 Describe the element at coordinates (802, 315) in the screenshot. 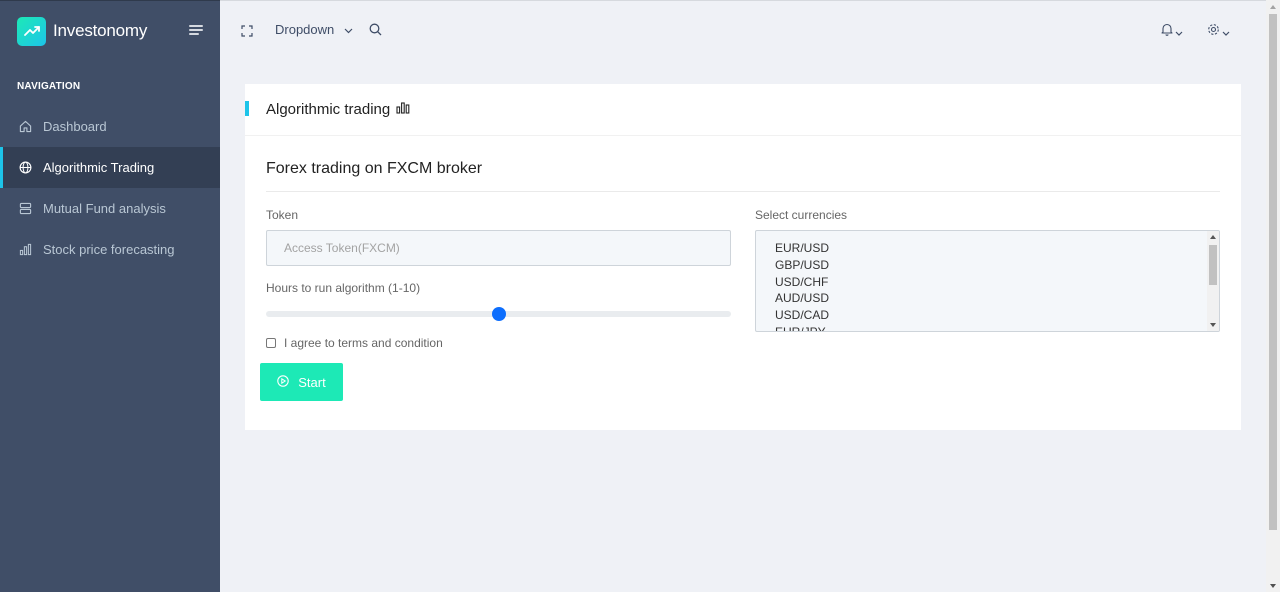

I see `currency-option: USD/CAD` at that location.